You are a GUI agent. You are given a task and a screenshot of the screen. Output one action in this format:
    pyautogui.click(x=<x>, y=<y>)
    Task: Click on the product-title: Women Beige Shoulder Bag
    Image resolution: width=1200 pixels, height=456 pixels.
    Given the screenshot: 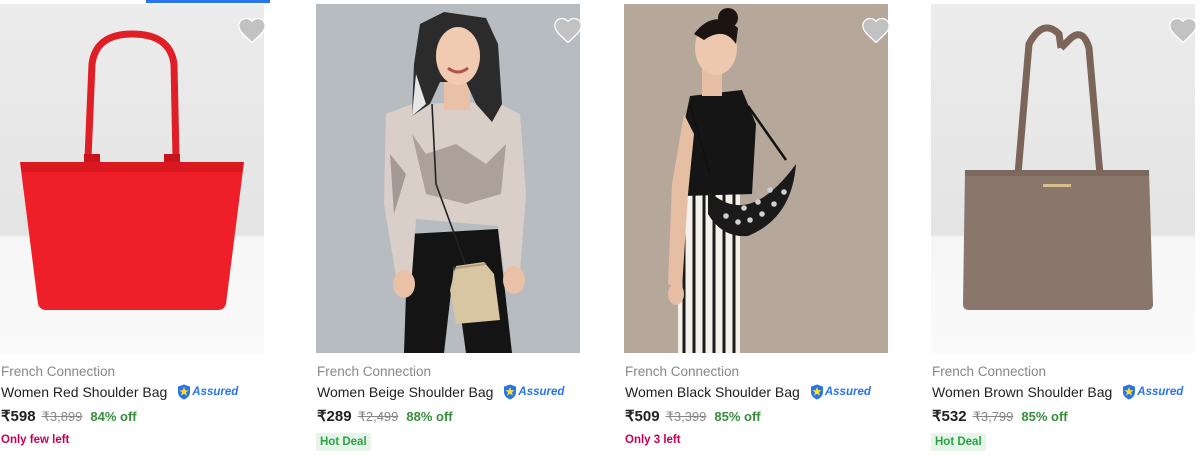 What is the action you would take?
    pyautogui.click(x=405, y=392)
    